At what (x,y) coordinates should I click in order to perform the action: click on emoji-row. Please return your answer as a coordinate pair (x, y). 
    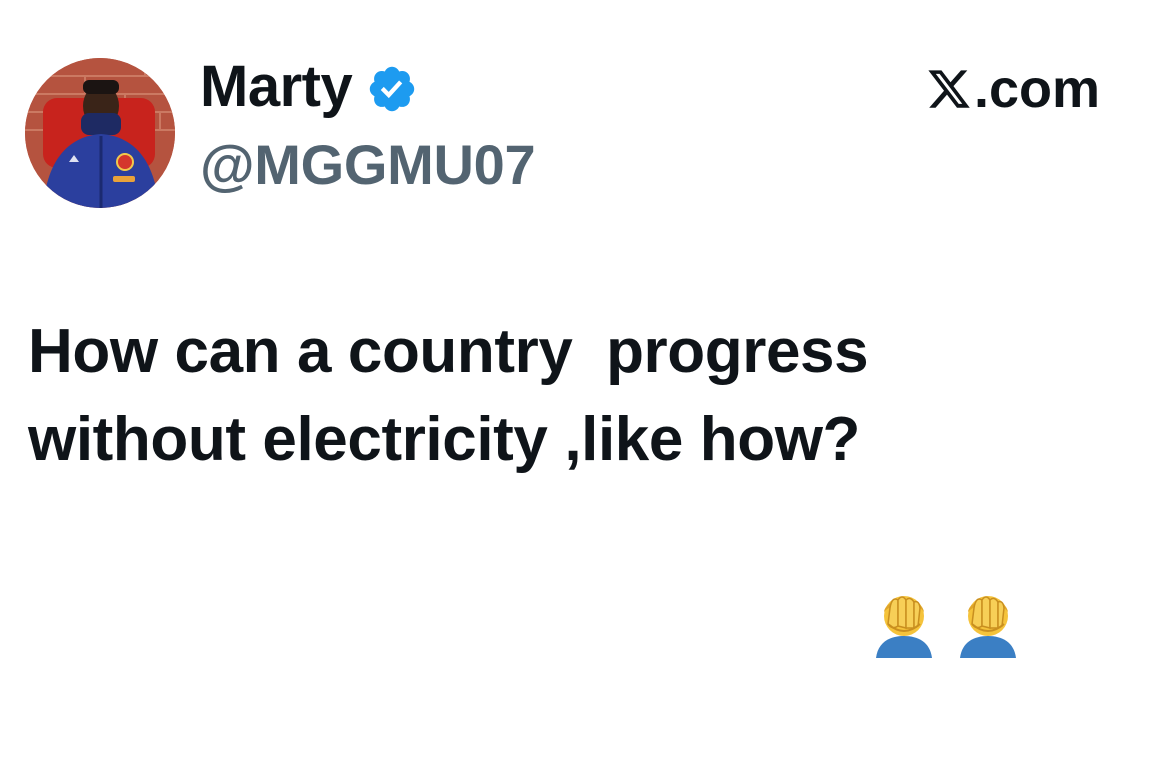
    Looking at the image, I should click on (952, 534).